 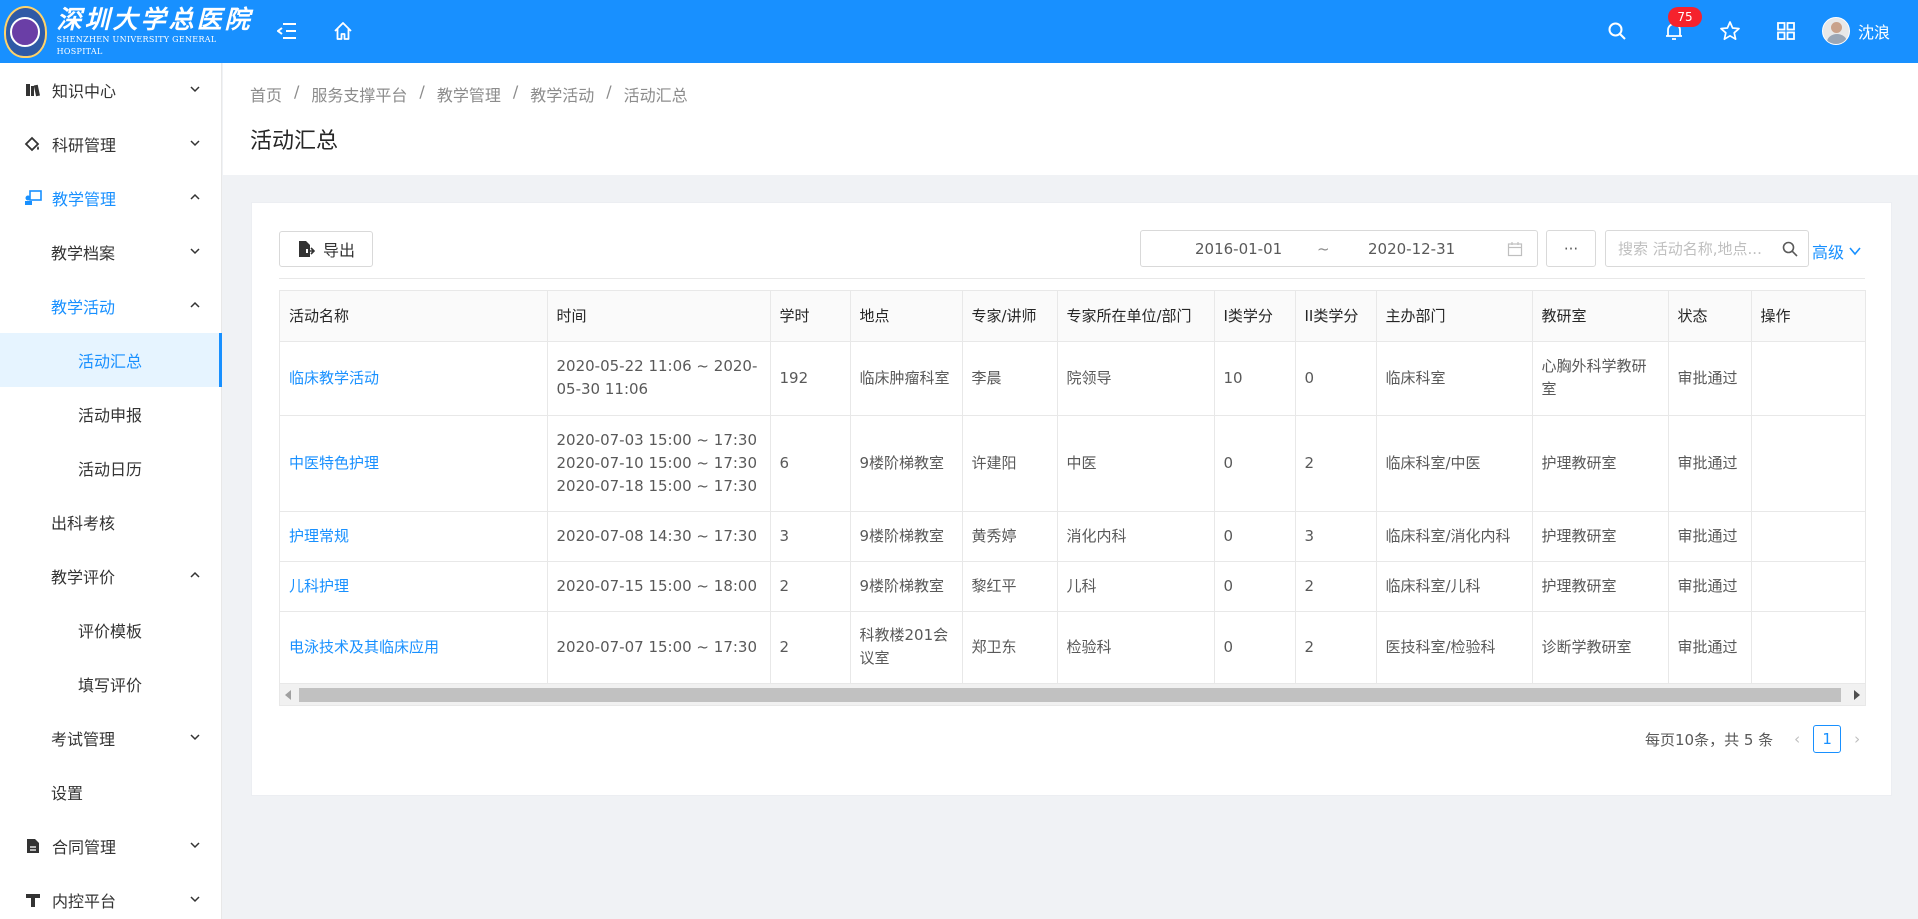 I want to click on column-header: 状态, so click(x=1710, y=316).